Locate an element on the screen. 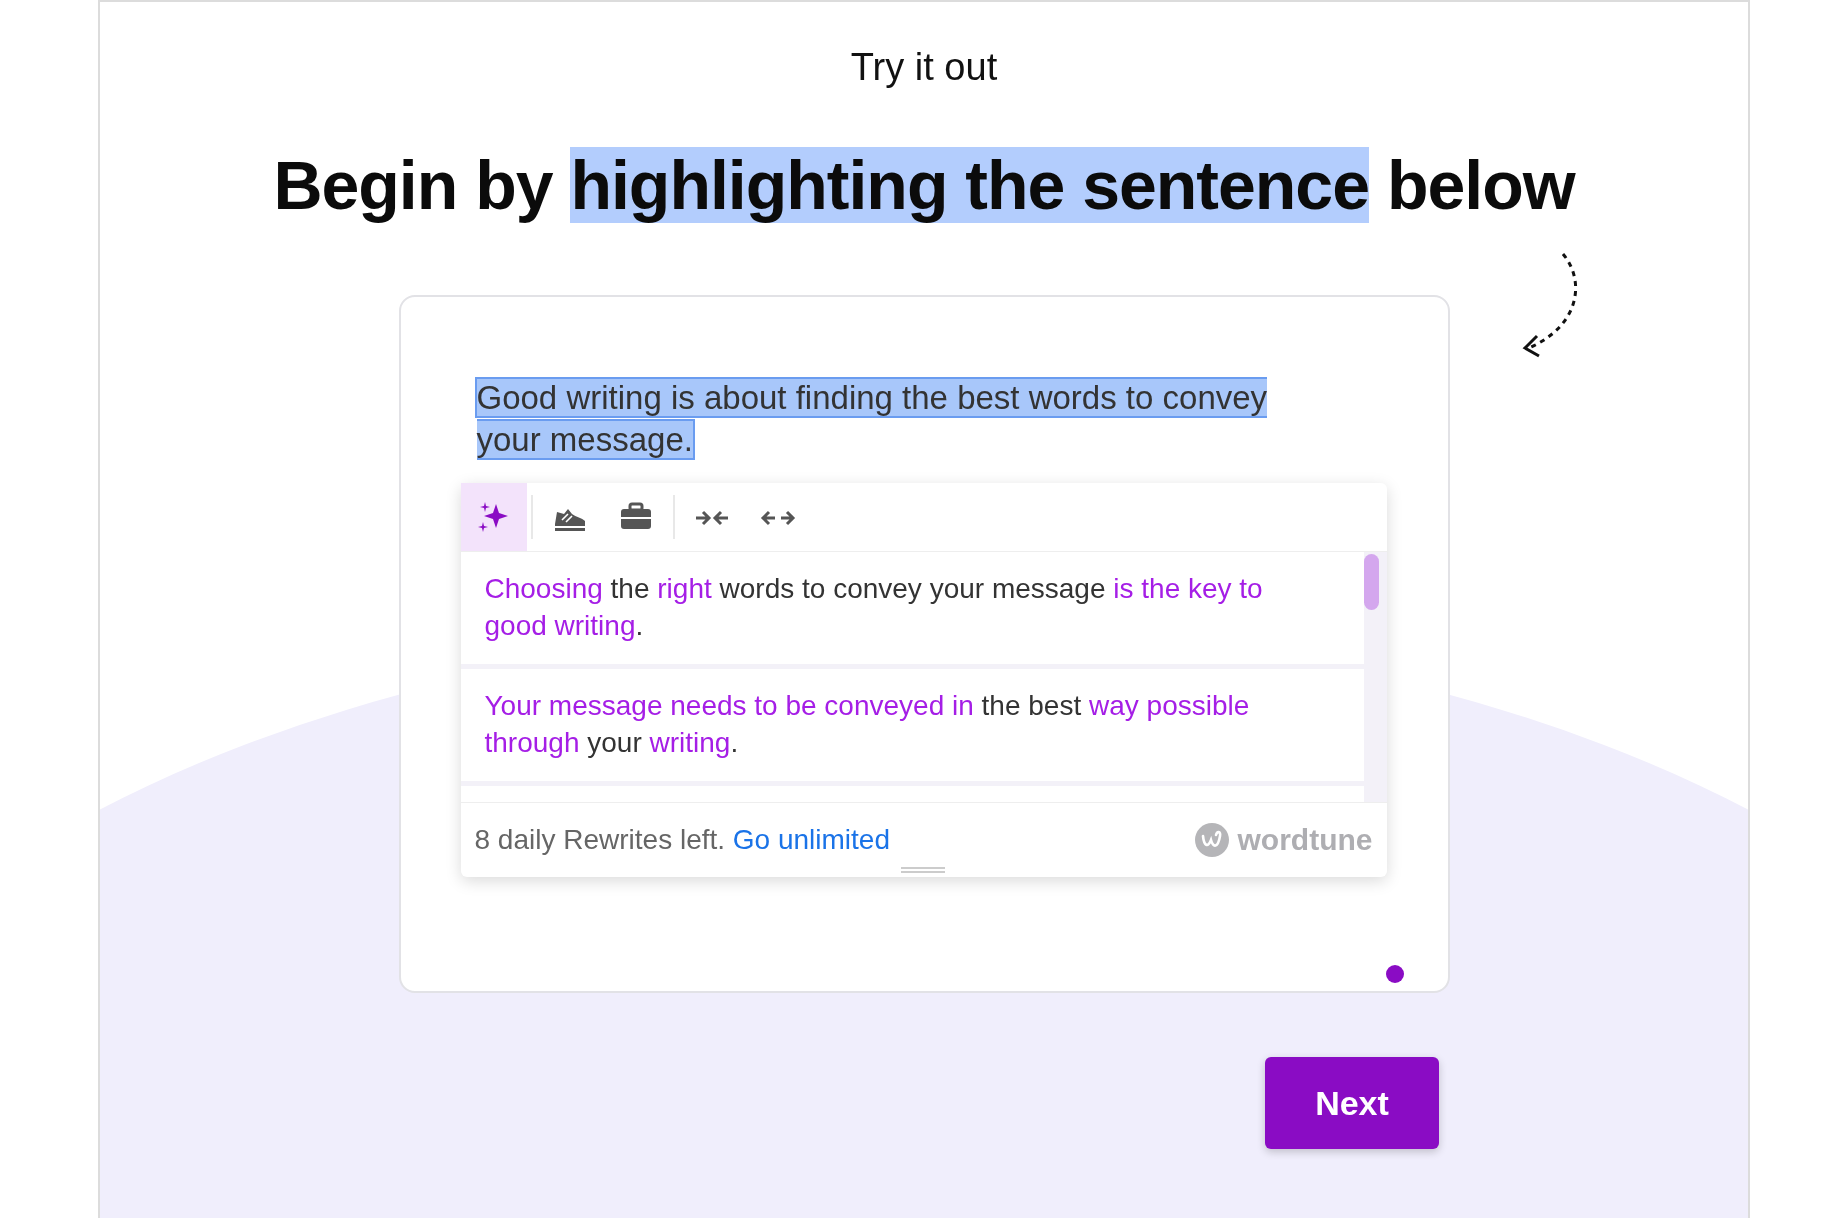  intro-text: Try it out is located at coordinates (924, 67).